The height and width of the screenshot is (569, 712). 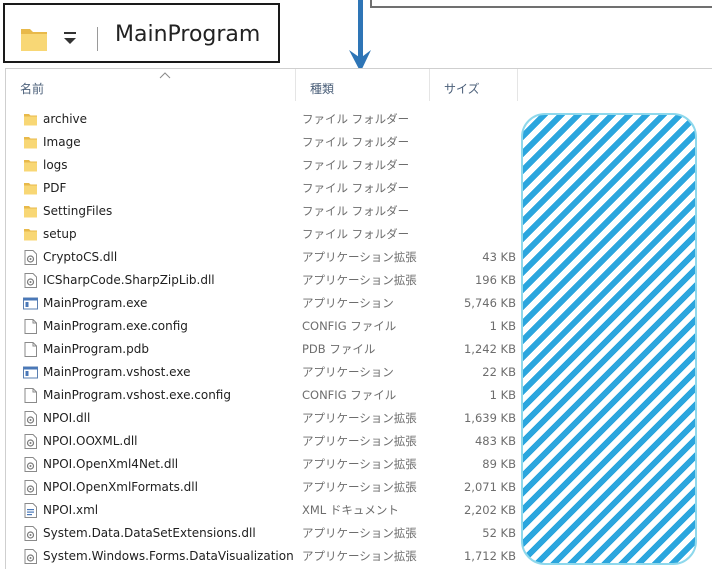 I want to click on file-size: 52 KB, so click(x=499, y=533).